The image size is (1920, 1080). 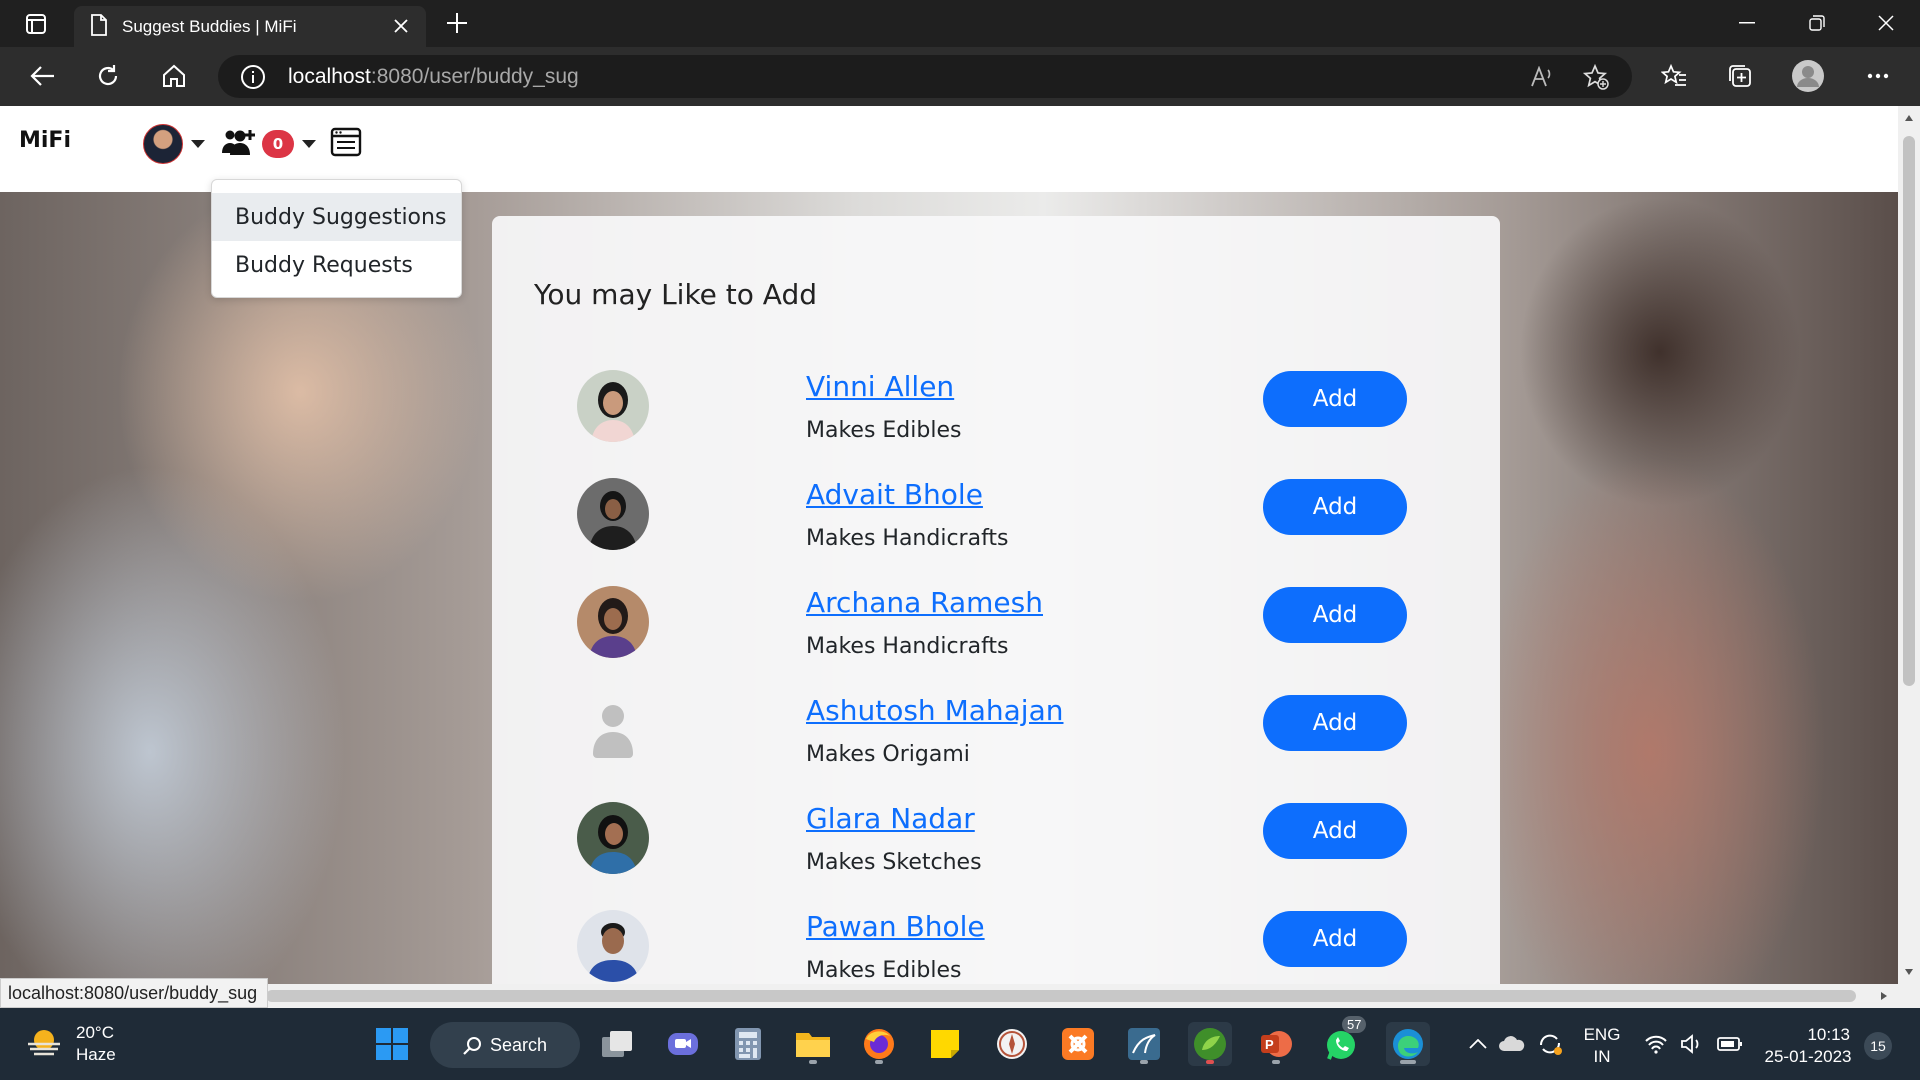 What do you see at coordinates (1747, 23) in the screenshot?
I see `minimize-icon` at bounding box center [1747, 23].